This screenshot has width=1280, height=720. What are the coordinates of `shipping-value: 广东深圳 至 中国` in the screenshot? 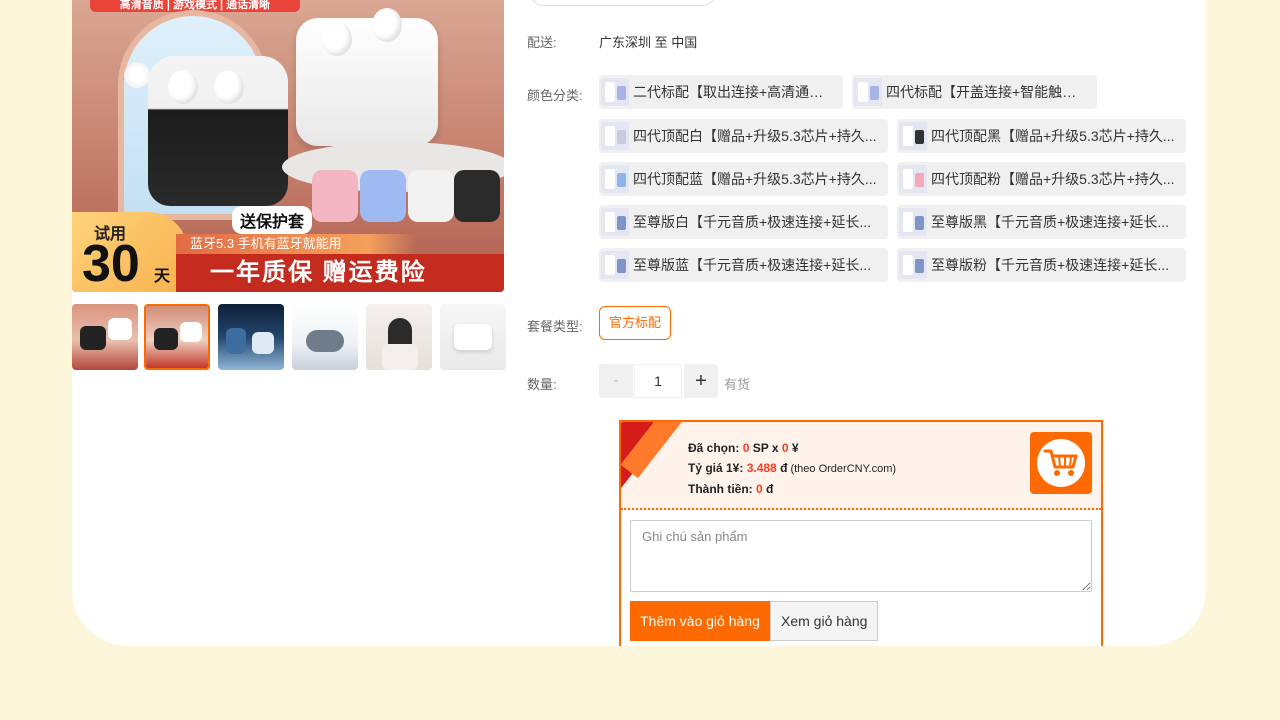 It's located at (648, 42).